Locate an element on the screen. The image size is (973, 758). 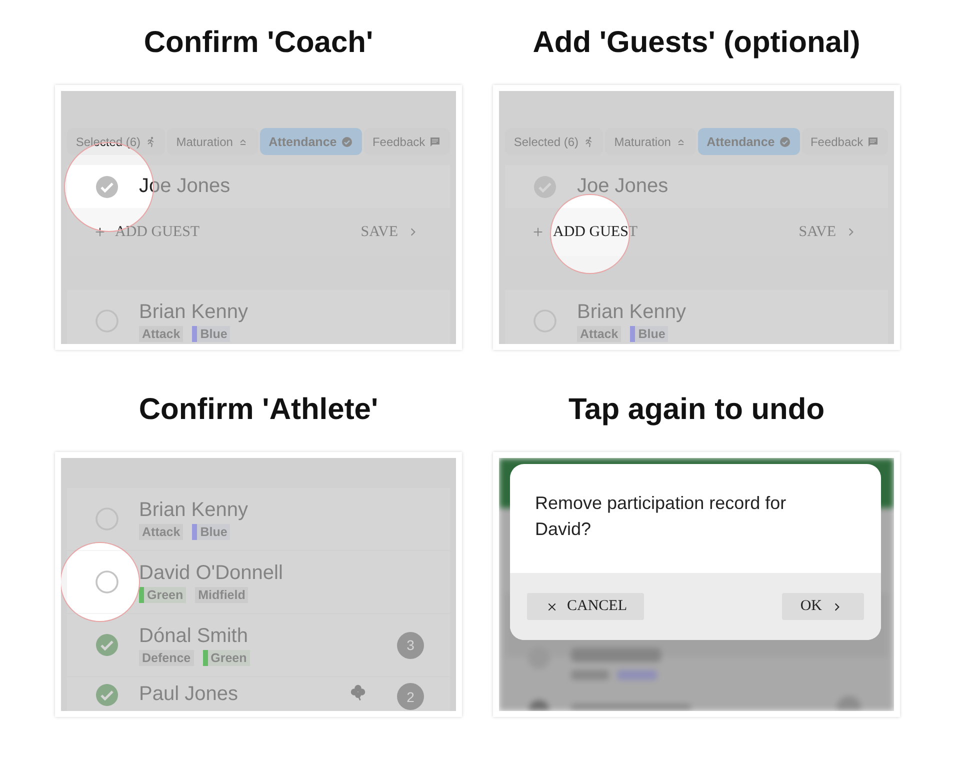
step-heading: Confirm 'Athlete' is located at coordinates (259, 410).